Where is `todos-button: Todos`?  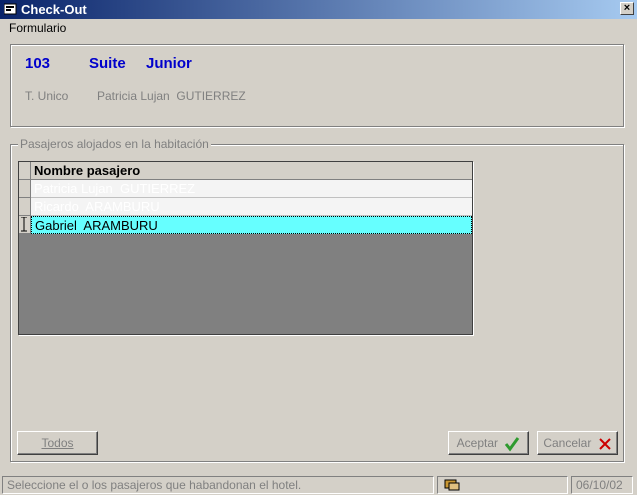
todos-button: Todos is located at coordinates (57, 443).